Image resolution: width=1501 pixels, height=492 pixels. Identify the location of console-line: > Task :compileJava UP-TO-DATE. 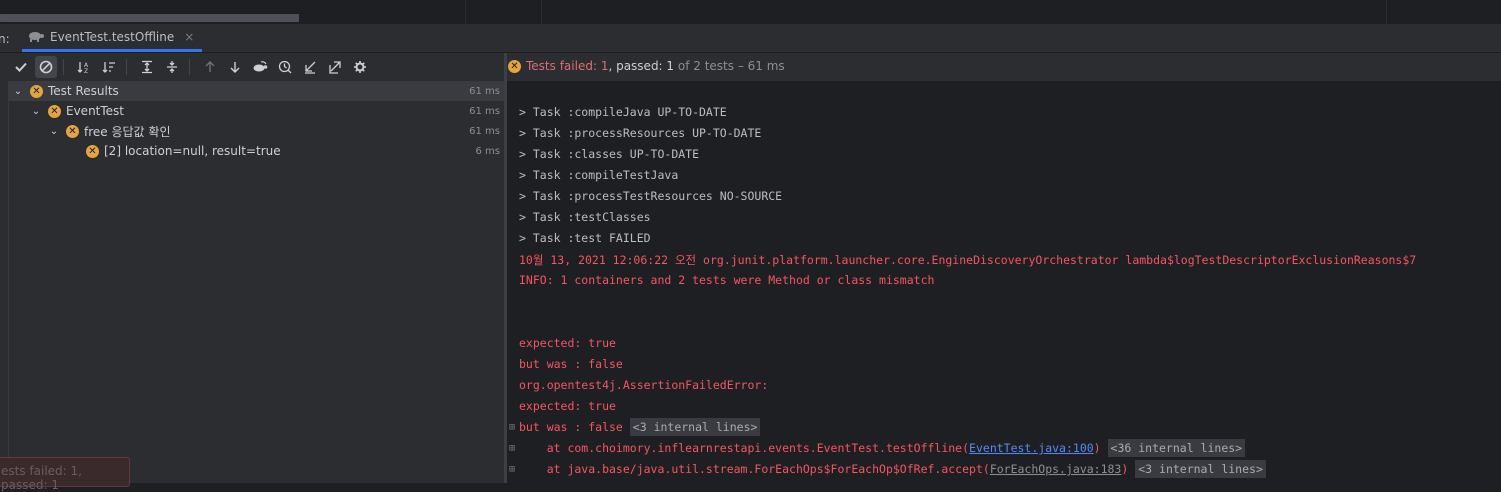
(623, 112).